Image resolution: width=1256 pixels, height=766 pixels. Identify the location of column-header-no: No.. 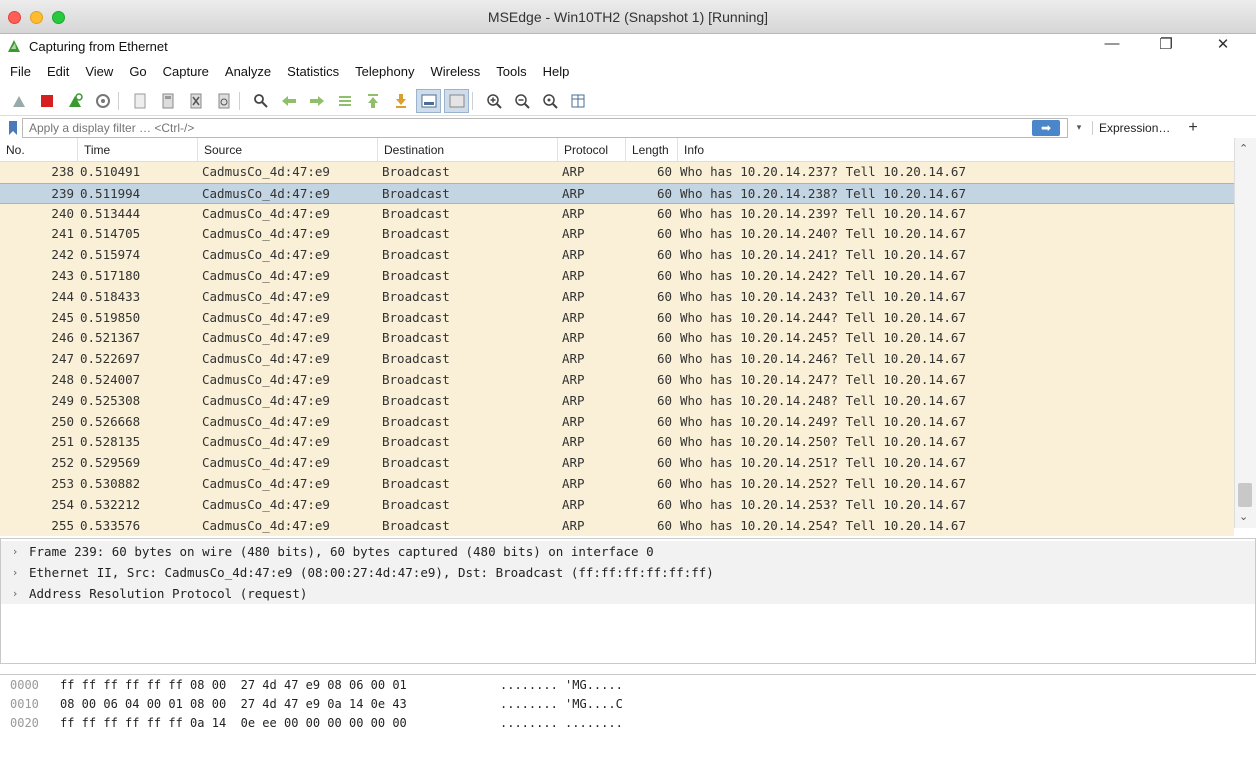
(39, 149).